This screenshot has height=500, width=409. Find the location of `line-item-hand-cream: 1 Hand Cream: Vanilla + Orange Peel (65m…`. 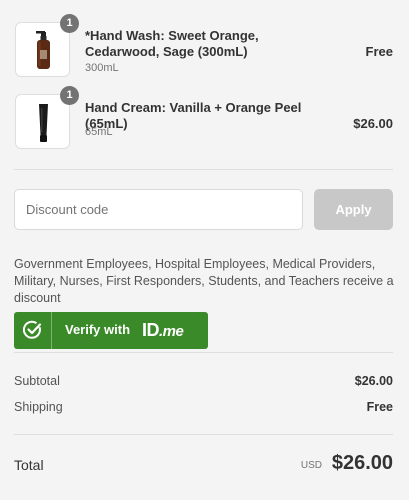

line-item-hand-cream: 1 Hand Cream: Vanilla + Orange Peel (65m… is located at coordinates (204, 118).